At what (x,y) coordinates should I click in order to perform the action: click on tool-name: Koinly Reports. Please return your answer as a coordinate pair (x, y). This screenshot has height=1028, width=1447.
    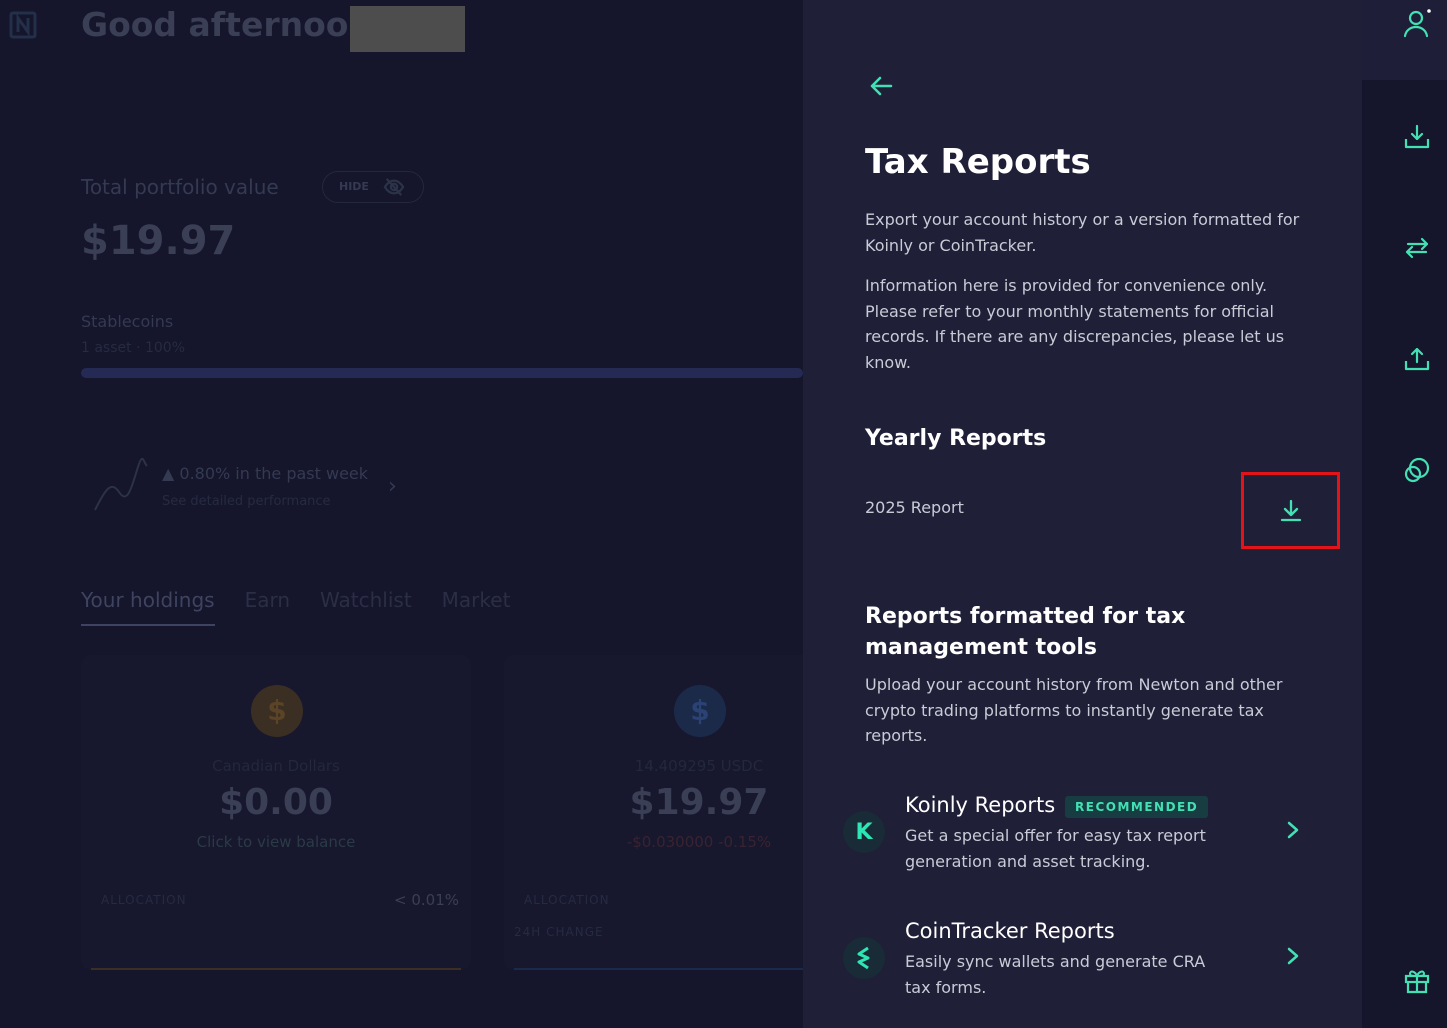
    Looking at the image, I should click on (980, 805).